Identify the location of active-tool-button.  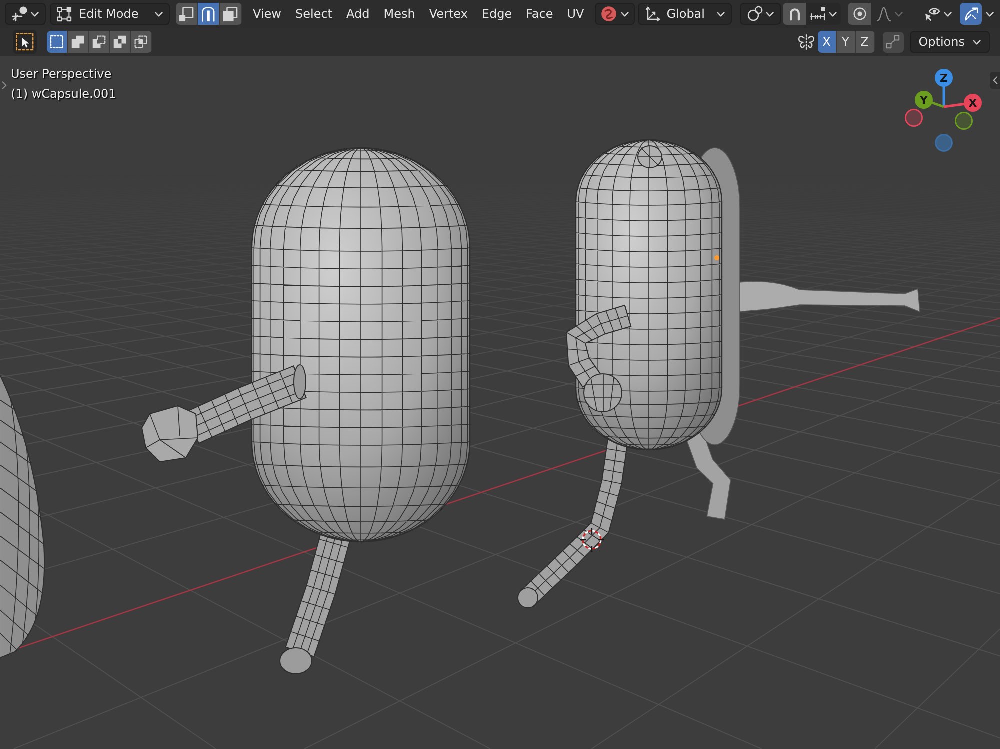
(25, 42).